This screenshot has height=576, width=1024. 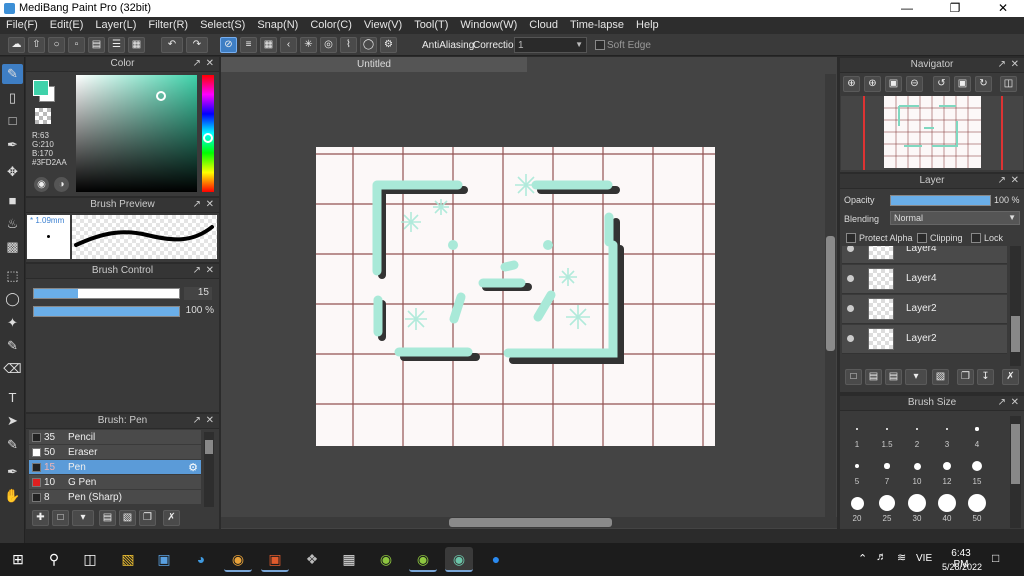 I want to click on delete-icon: ✗, so click(x=171, y=518).